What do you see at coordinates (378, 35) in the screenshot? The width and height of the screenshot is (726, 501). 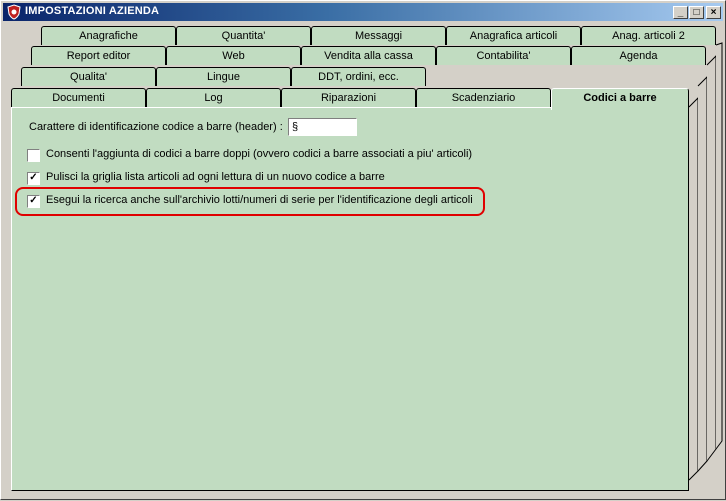 I see `tab-messaggi: Messaggi` at bounding box center [378, 35].